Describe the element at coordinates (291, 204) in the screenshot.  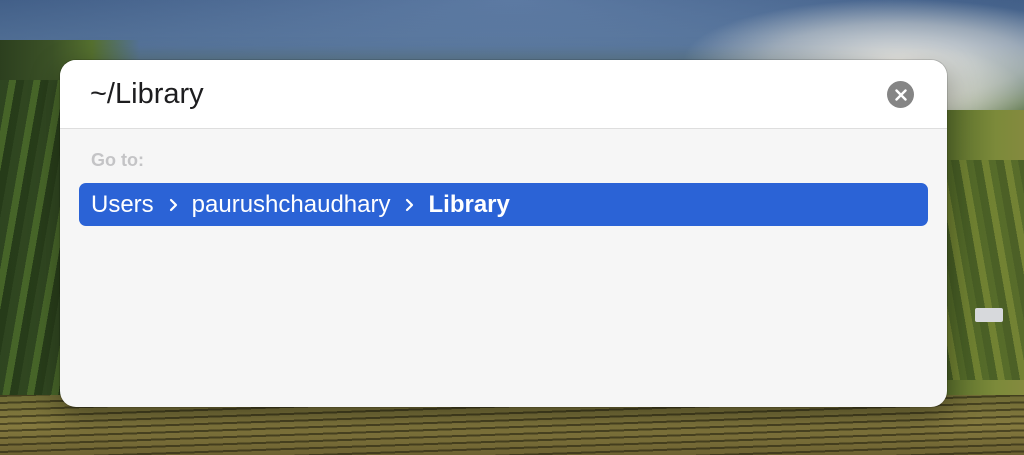
I see `breadcrumb-item-user: paurushchaudhary` at that location.